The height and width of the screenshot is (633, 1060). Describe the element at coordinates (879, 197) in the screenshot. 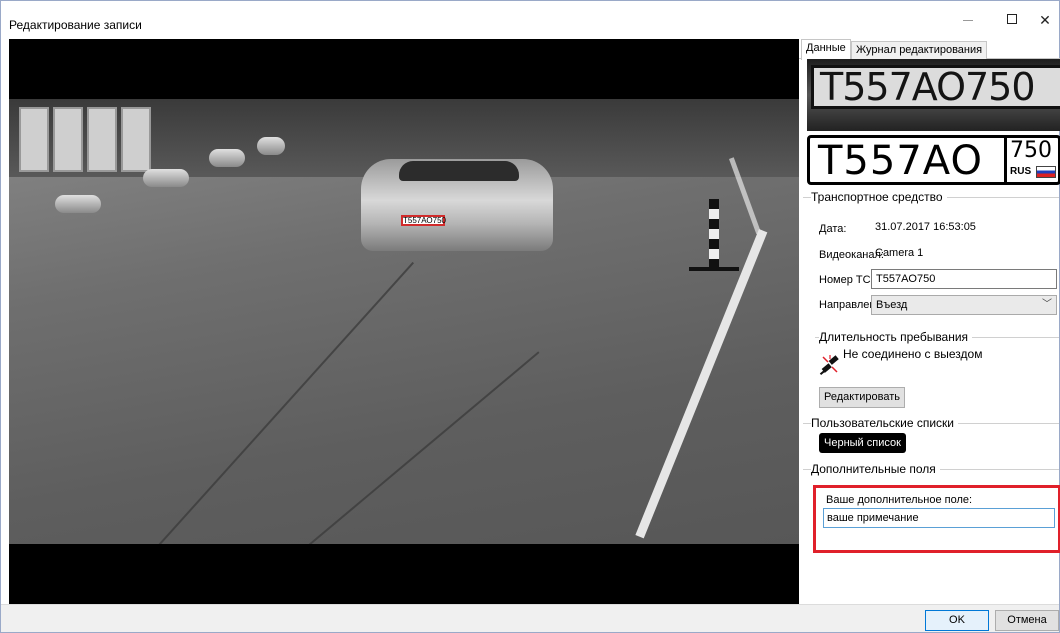

I see `vehicle-group-title: Транспортное средство` at that location.